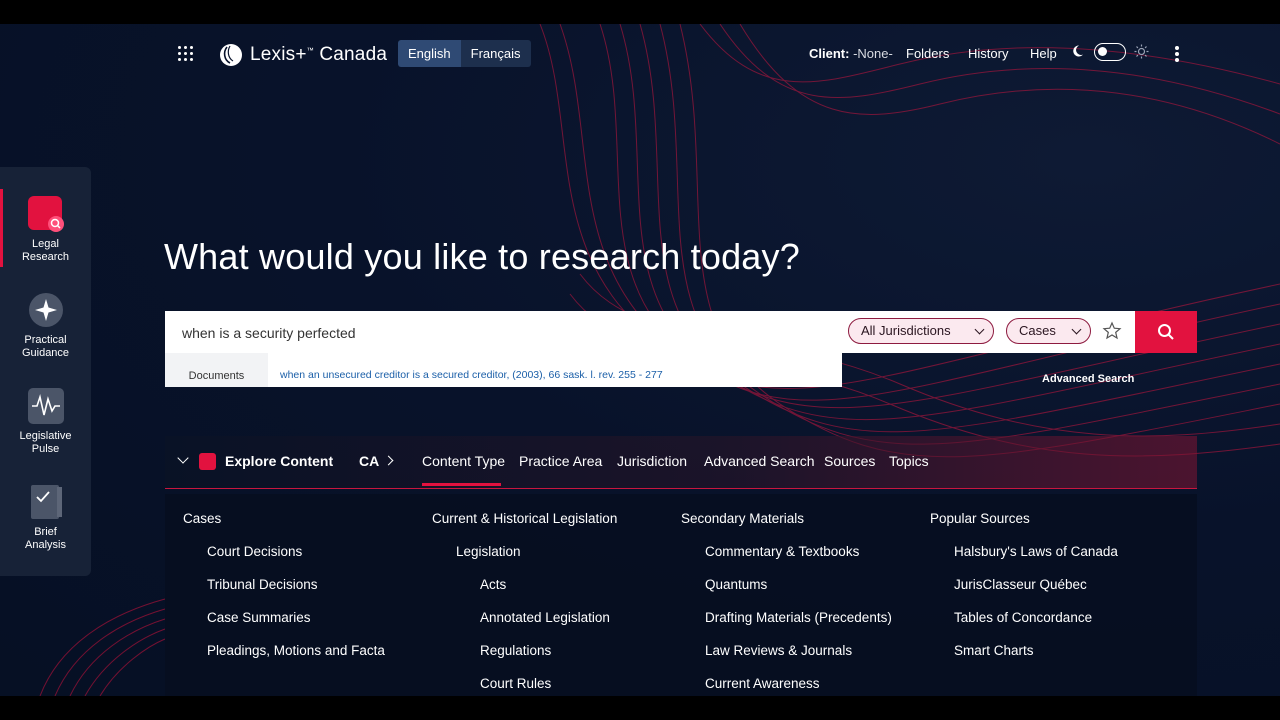 Image resolution: width=1280 pixels, height=720 pixels. Describe the element at coordinates (742, 518) in the screenshot. I see `column-heading: Secondary Materials` at that location.